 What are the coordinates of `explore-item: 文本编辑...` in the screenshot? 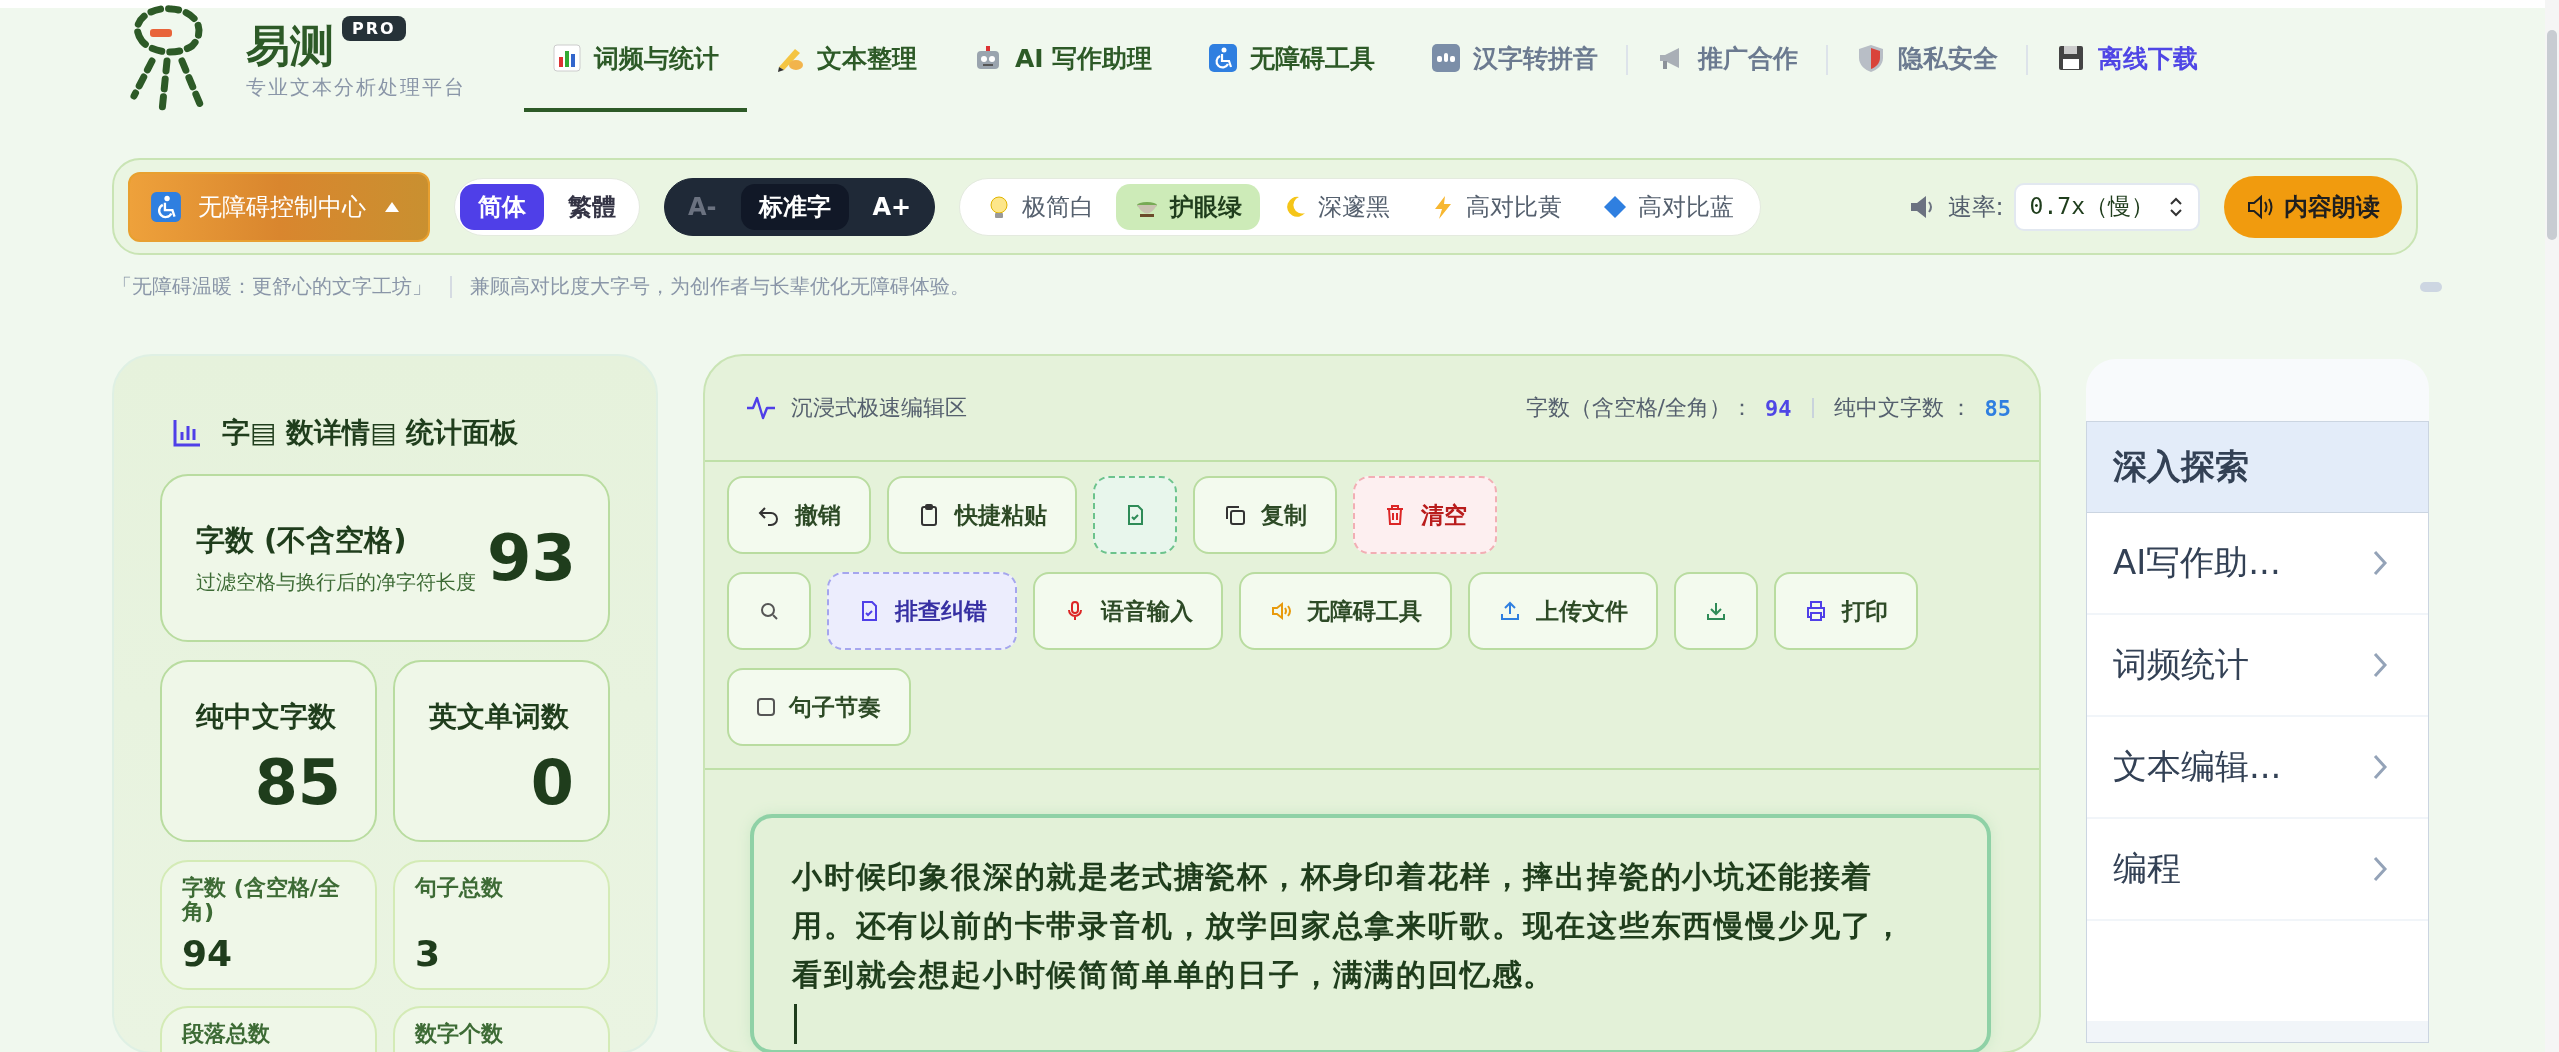 It's located at (2257, 767).